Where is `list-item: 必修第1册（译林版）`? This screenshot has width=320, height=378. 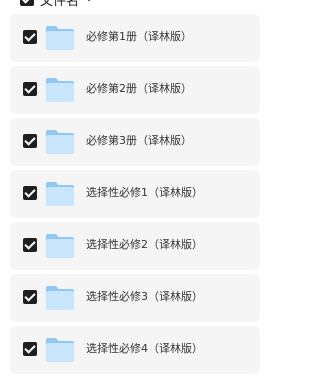 list-item: 必修第1册（译林版） is located at coordinates (135, 38).